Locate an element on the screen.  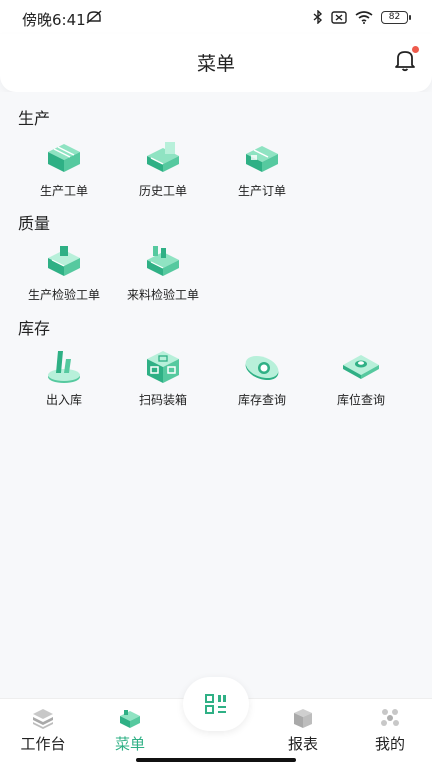
production-inspection-icon is located at coordinates (64, 261).